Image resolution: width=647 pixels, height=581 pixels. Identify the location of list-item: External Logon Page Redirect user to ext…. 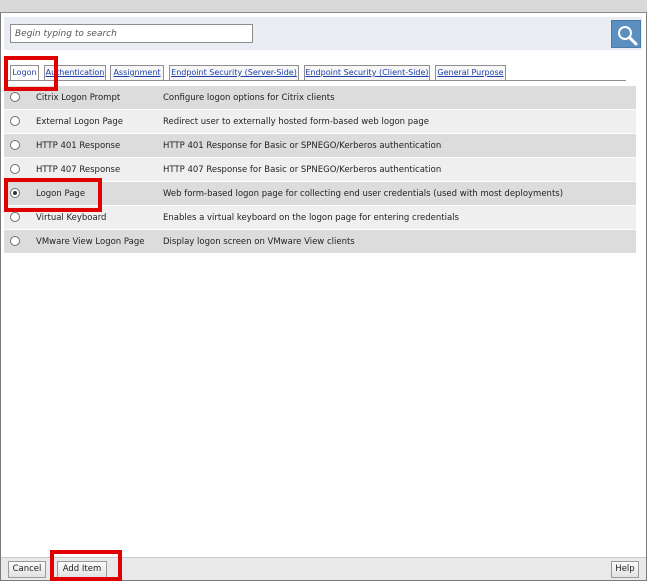
(320, 122).